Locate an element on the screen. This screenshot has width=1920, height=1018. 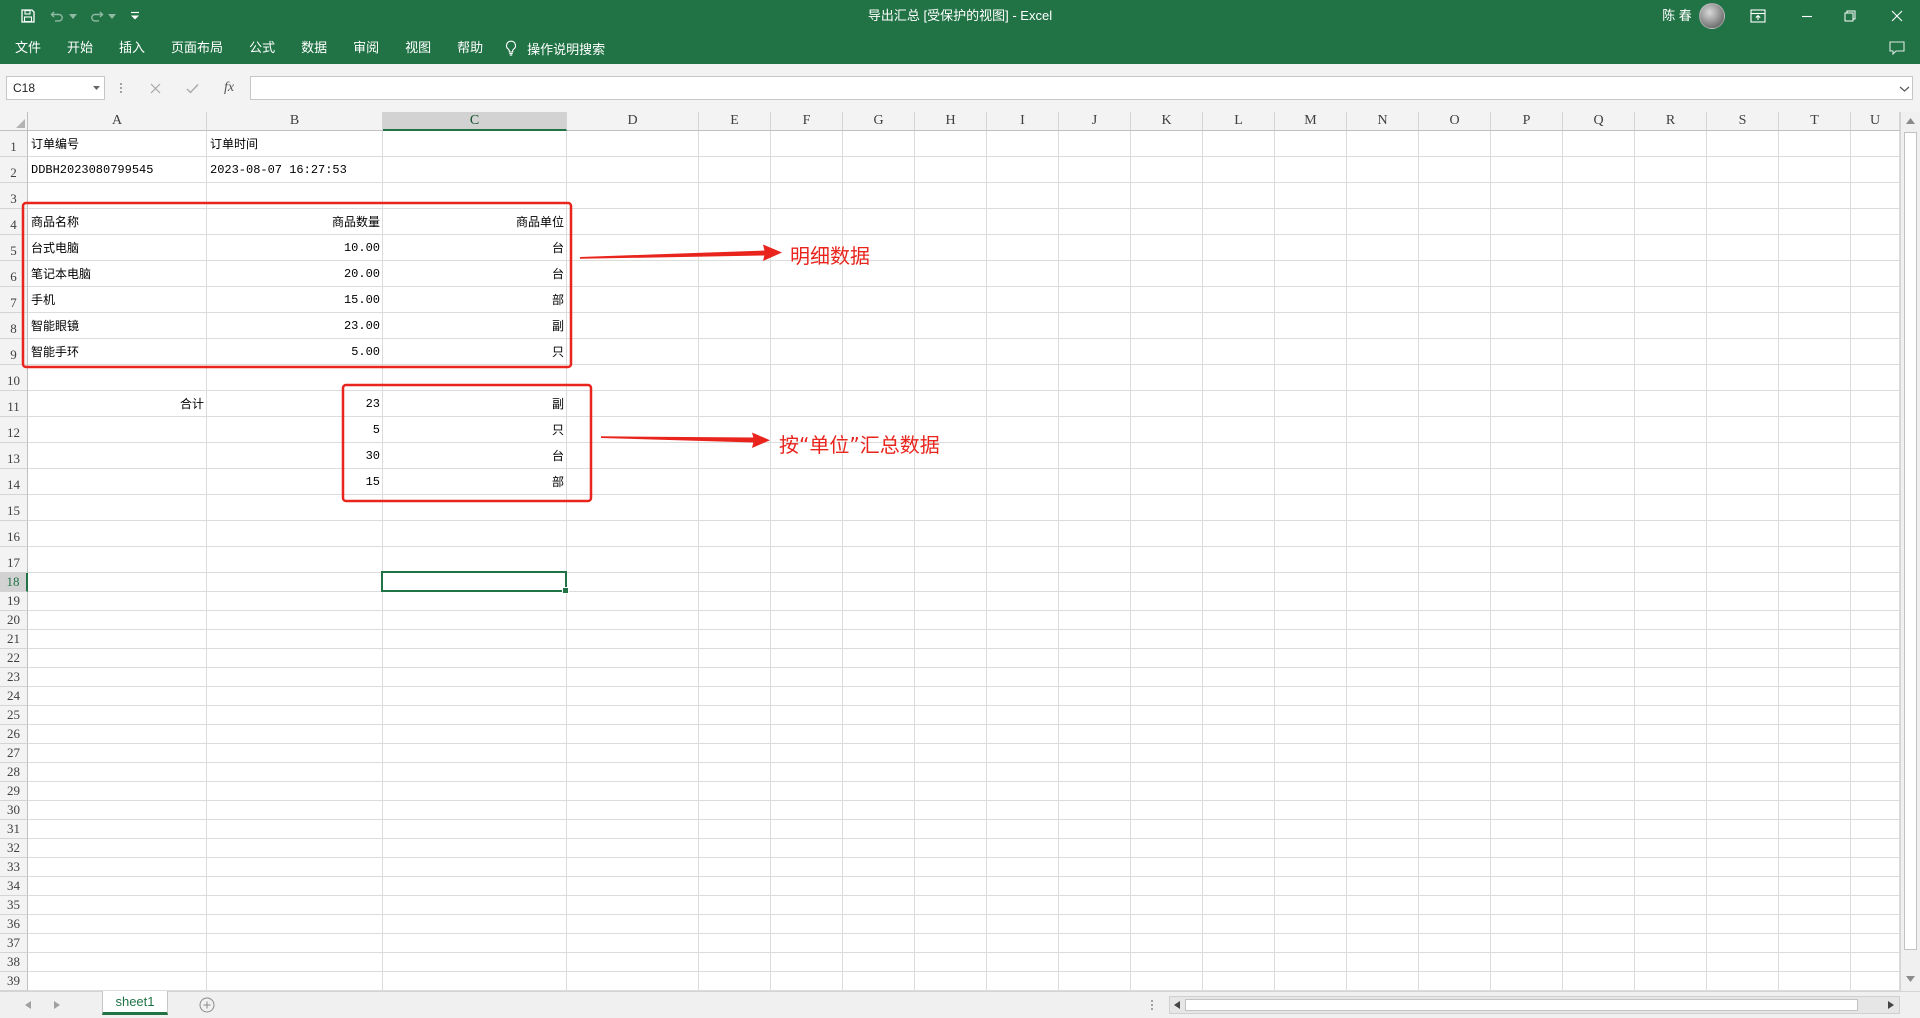
cell-b24 is located at coordinates (295, 696).